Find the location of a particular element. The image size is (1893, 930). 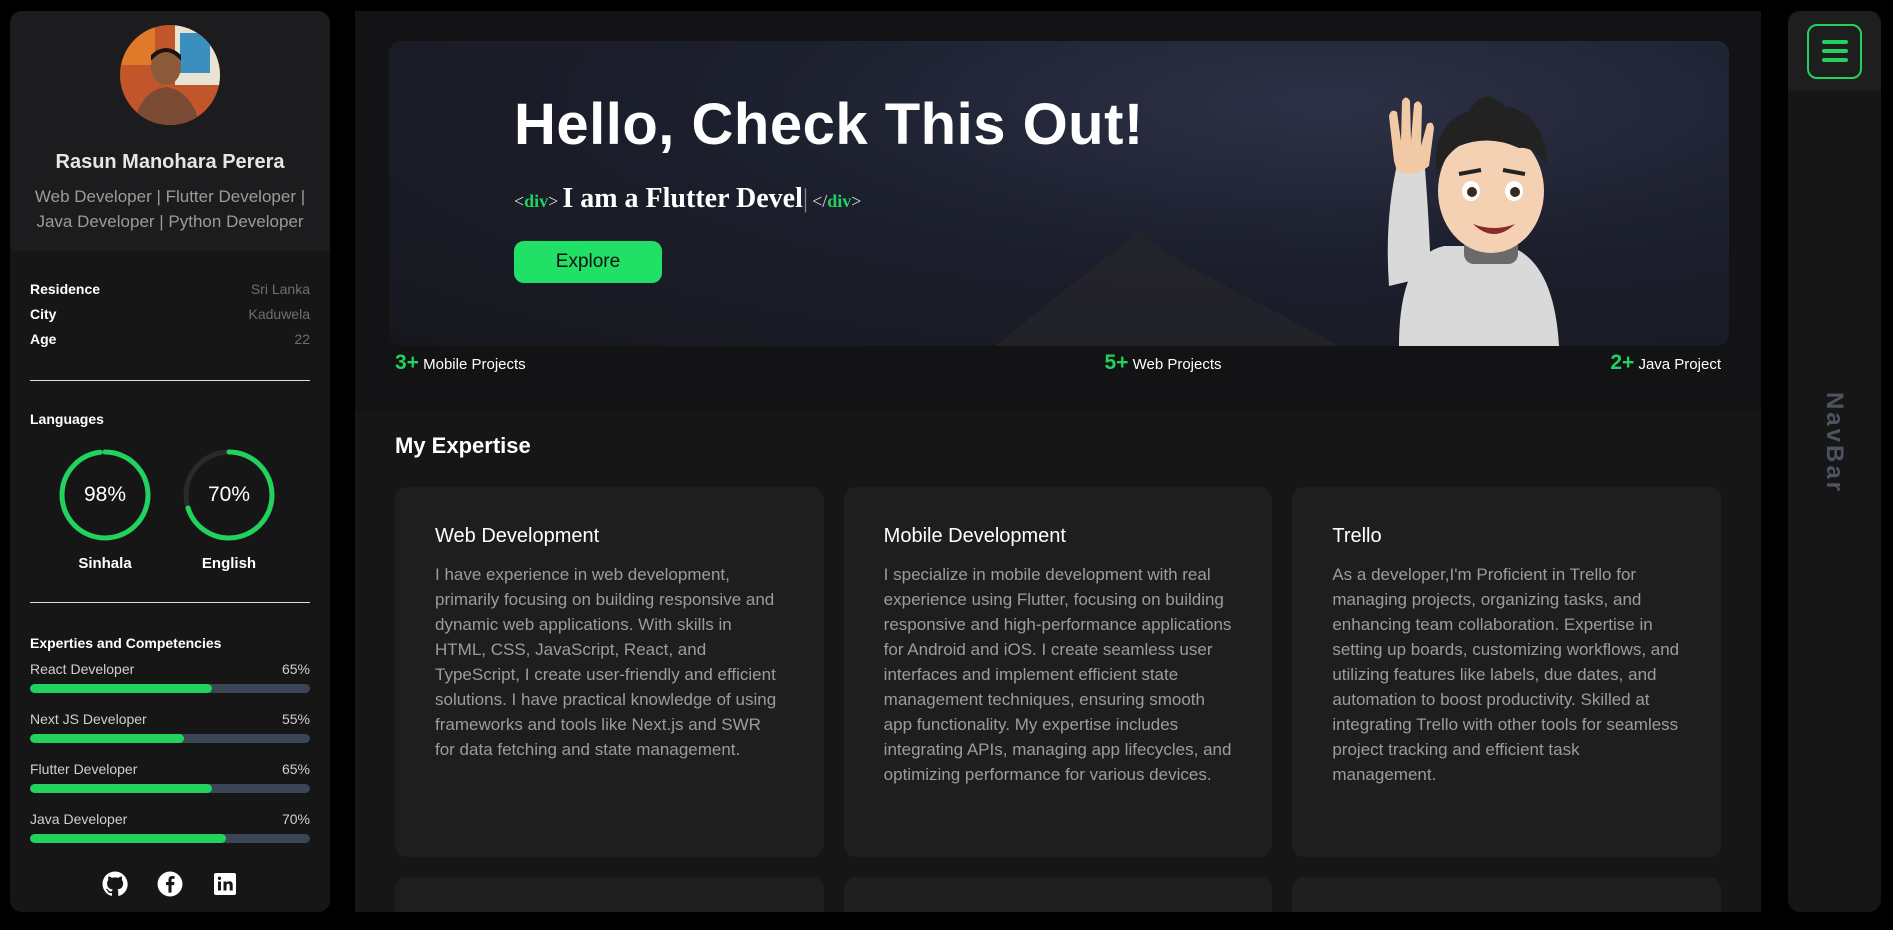

card-title: Mobile Development is located at coordinates (974, 536).